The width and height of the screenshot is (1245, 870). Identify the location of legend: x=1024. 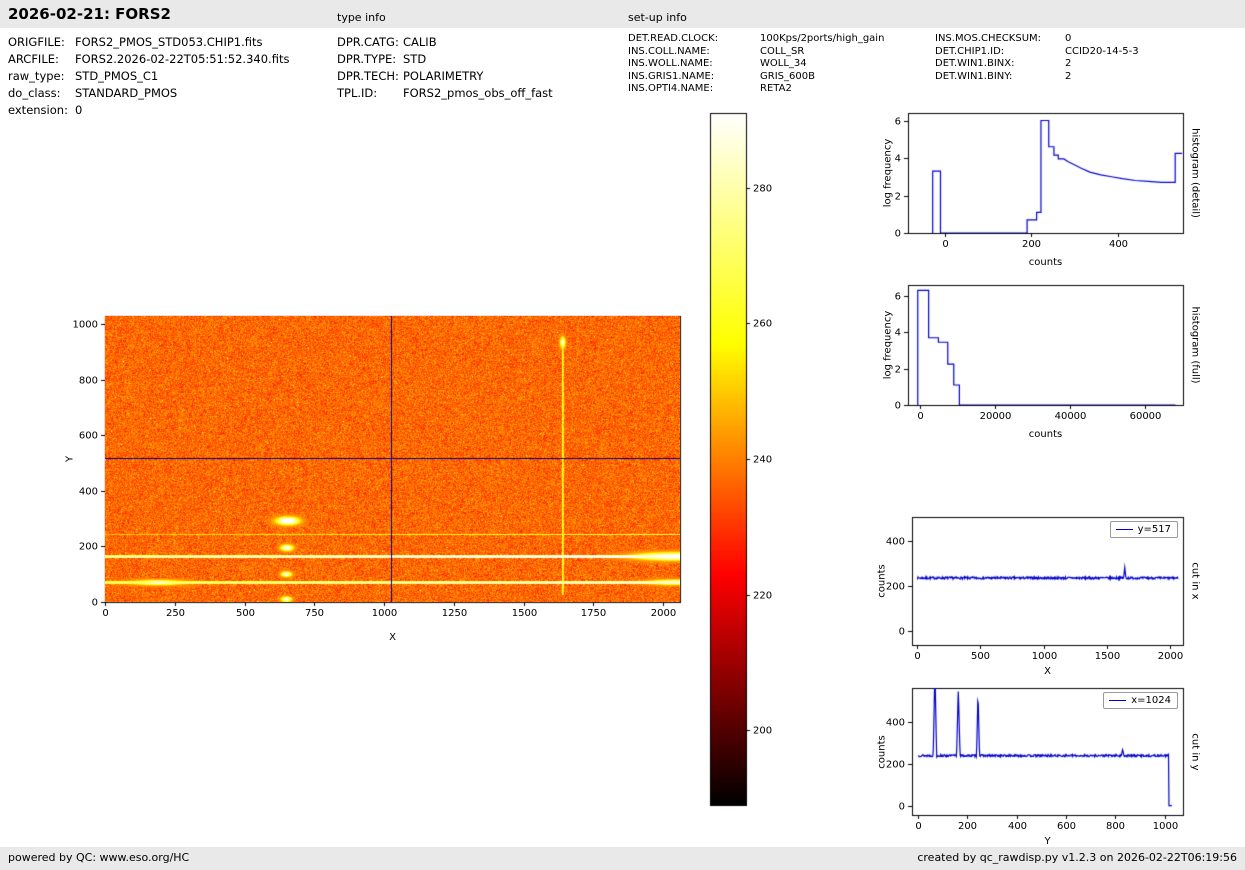
(1140, 700).